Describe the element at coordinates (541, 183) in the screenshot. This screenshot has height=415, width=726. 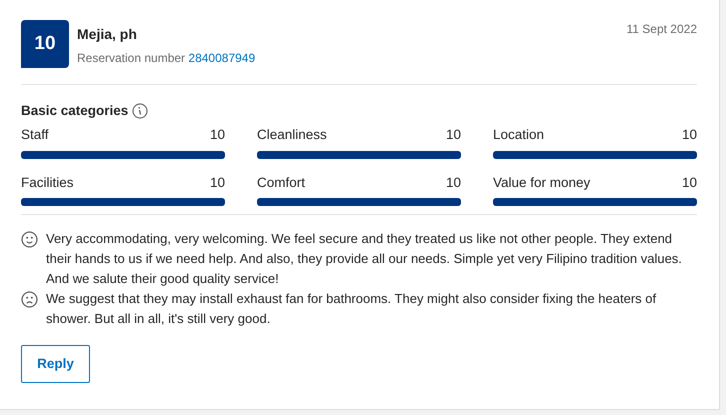
I see `category-name: Value for money` at that location.